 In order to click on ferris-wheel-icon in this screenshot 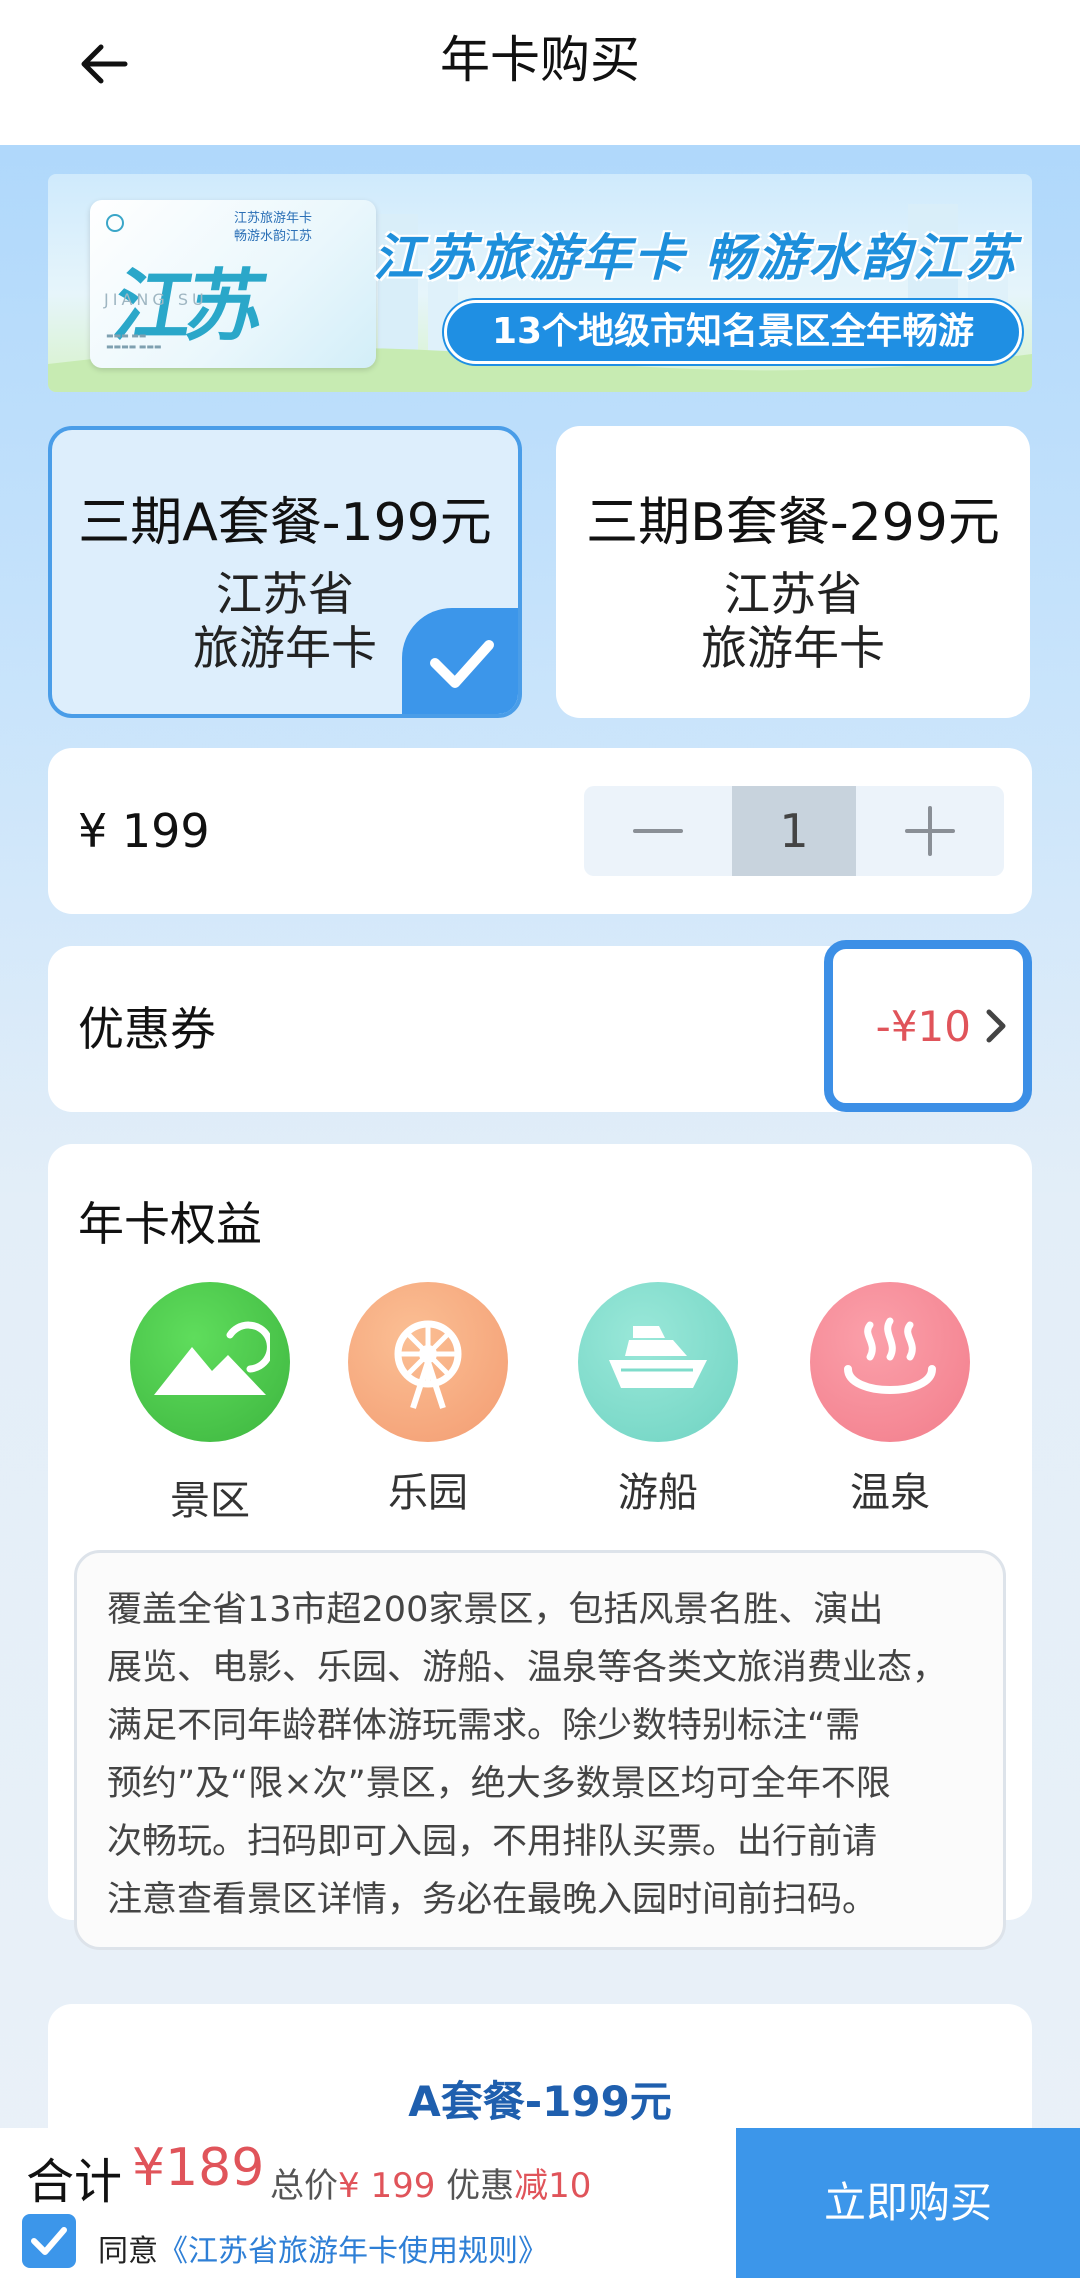, I will do `click(428, 1364)`.